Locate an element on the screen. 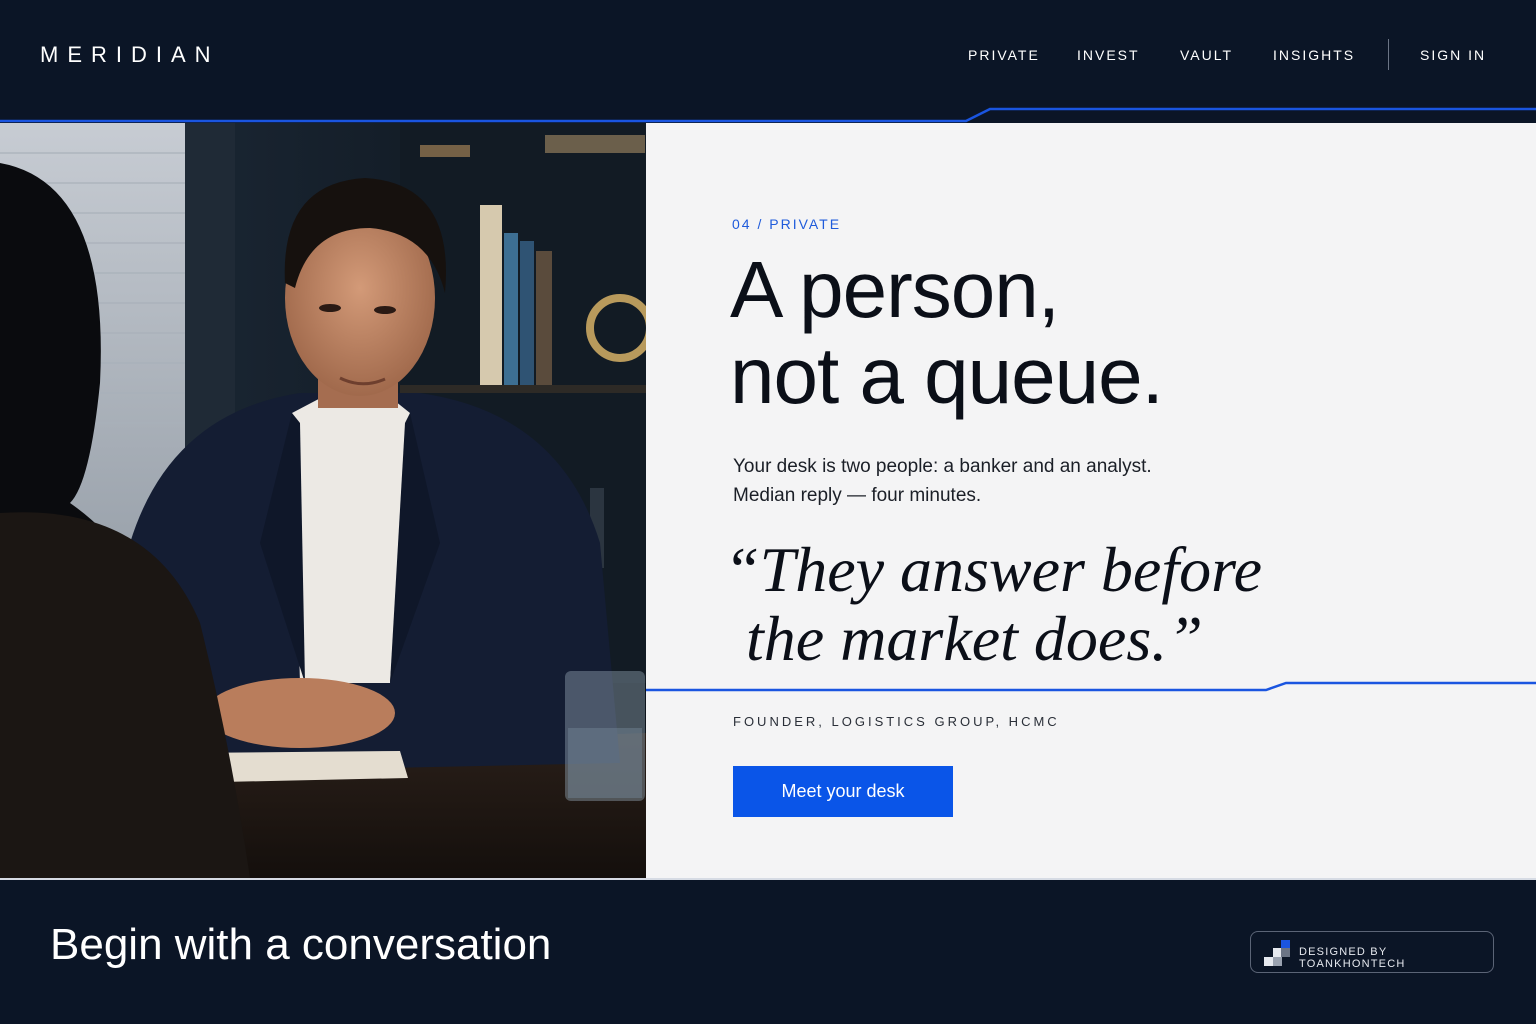 The image size is (1536, 1024). testimonial-quote: “They answer before the market does.” is located at coordinates (1124, 604).